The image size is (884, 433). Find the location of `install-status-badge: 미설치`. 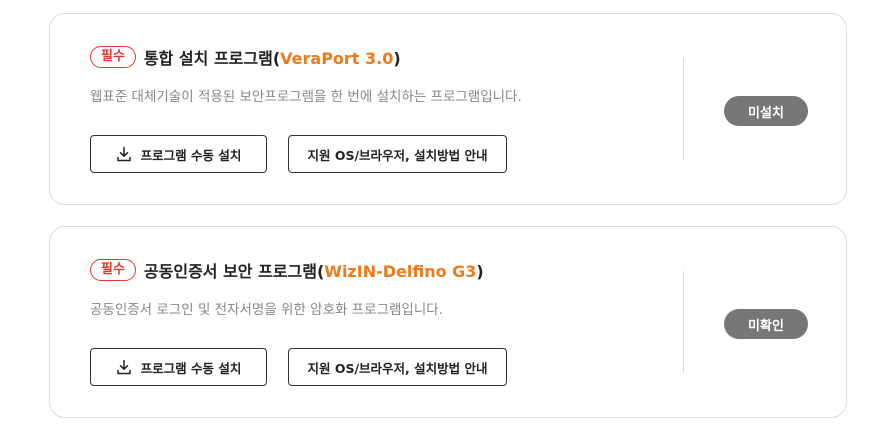

install-status-badge: 미설치 is located at coordinates (766, 111).